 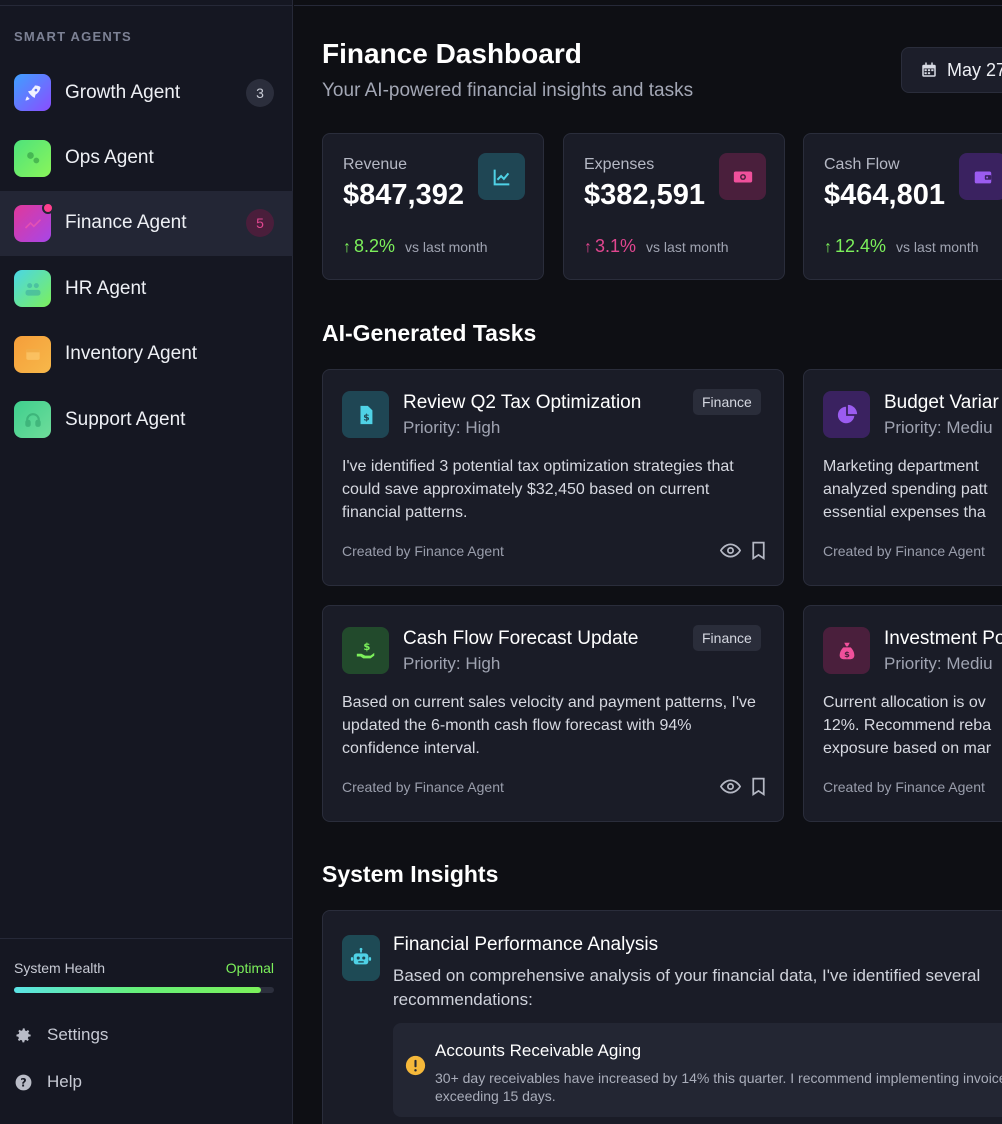 I want to click on metric-change-percent: ↑ 8.2%, so click(x=369, y=246).